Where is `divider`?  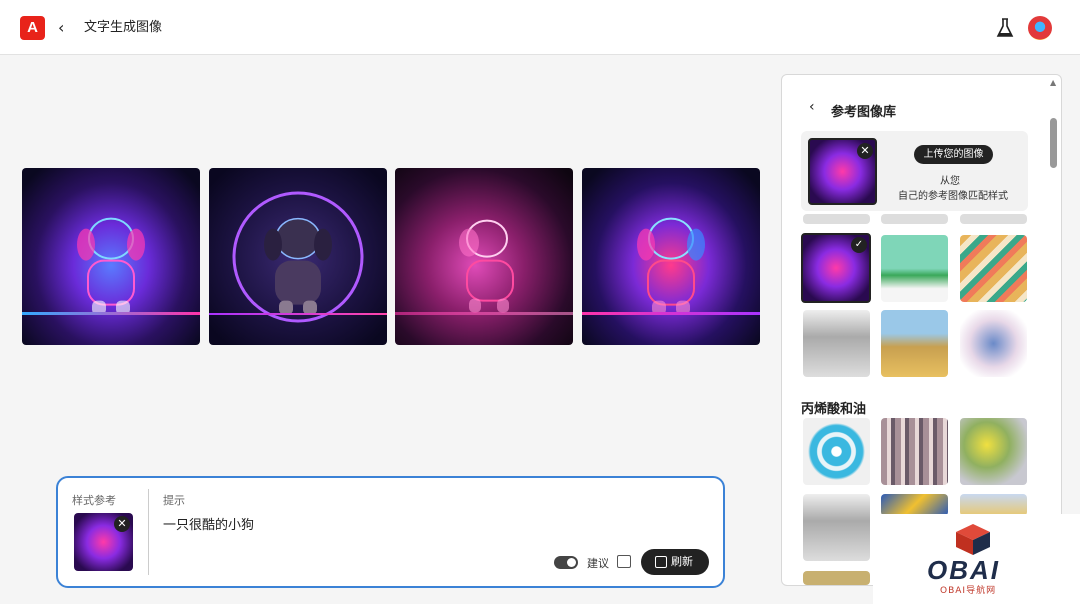 divider is located at coordinates (148, 532).